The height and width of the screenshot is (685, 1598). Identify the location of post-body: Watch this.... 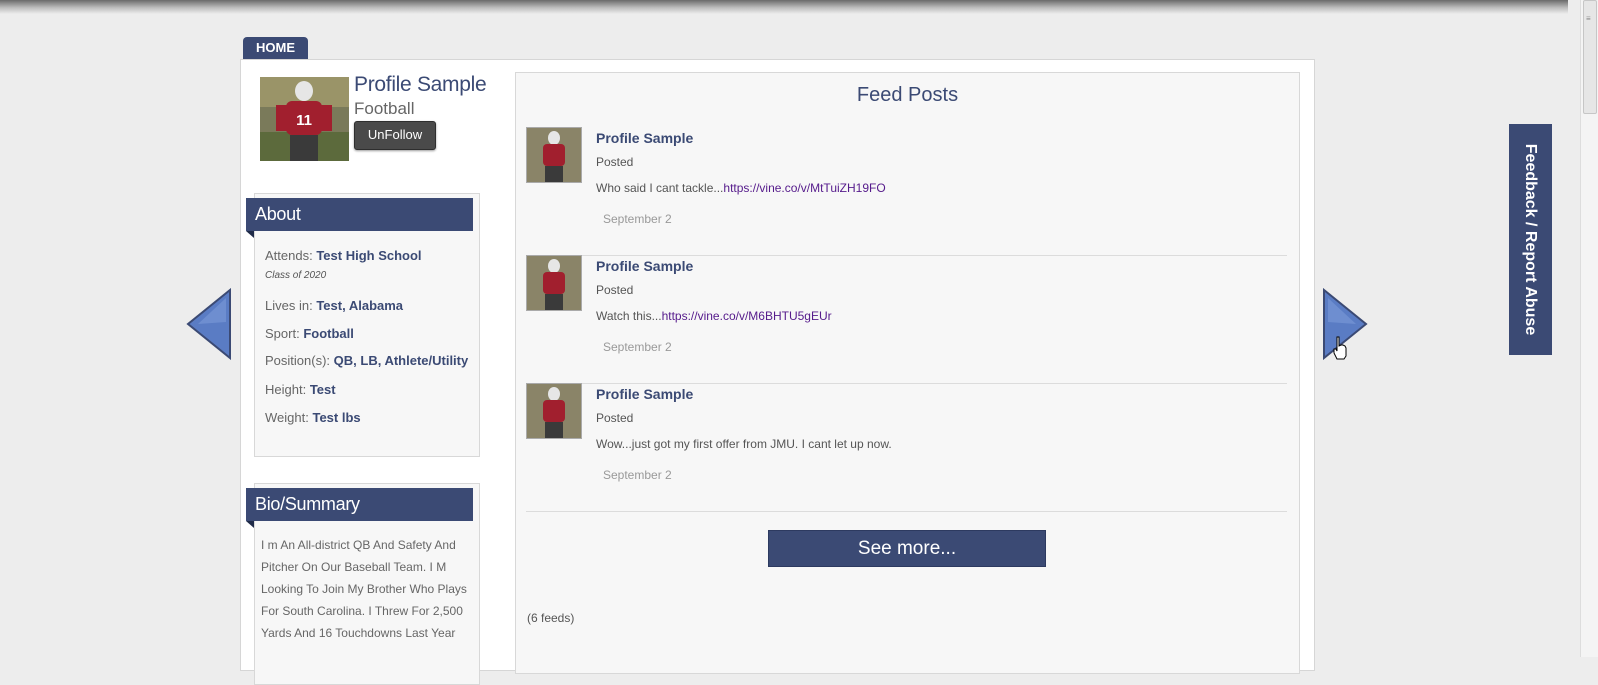
(629, 316).